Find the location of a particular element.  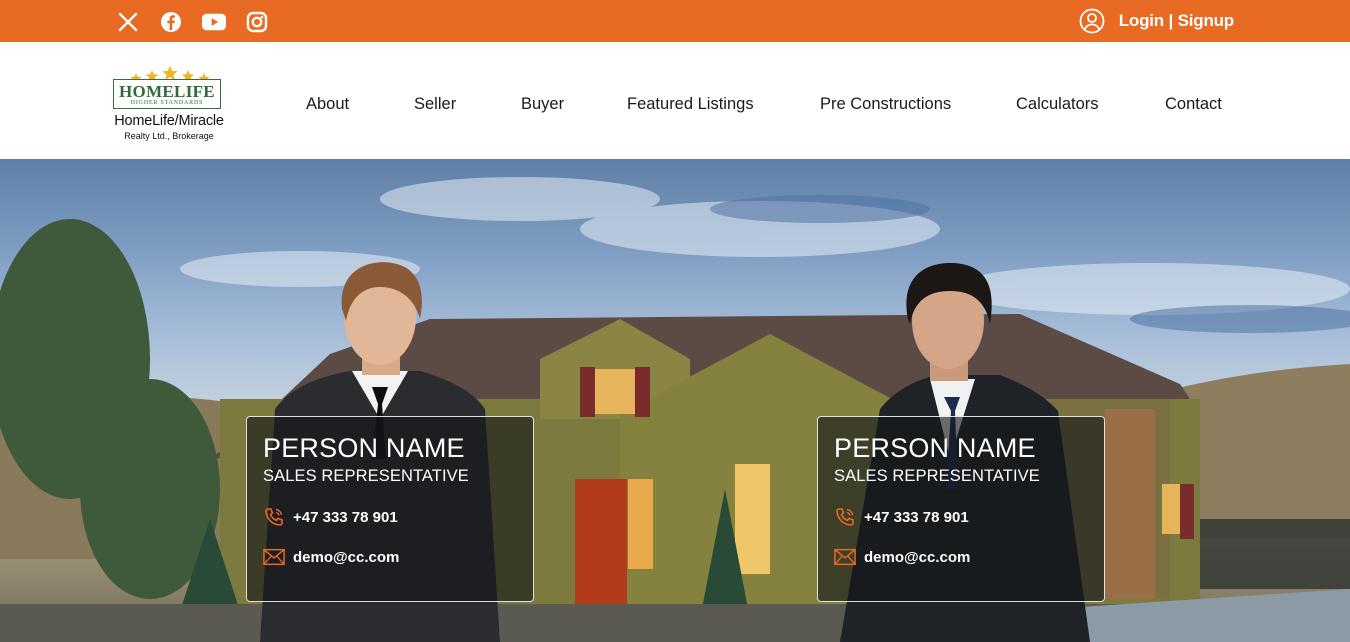

facebook-icon is located at coordinates (171, 22).